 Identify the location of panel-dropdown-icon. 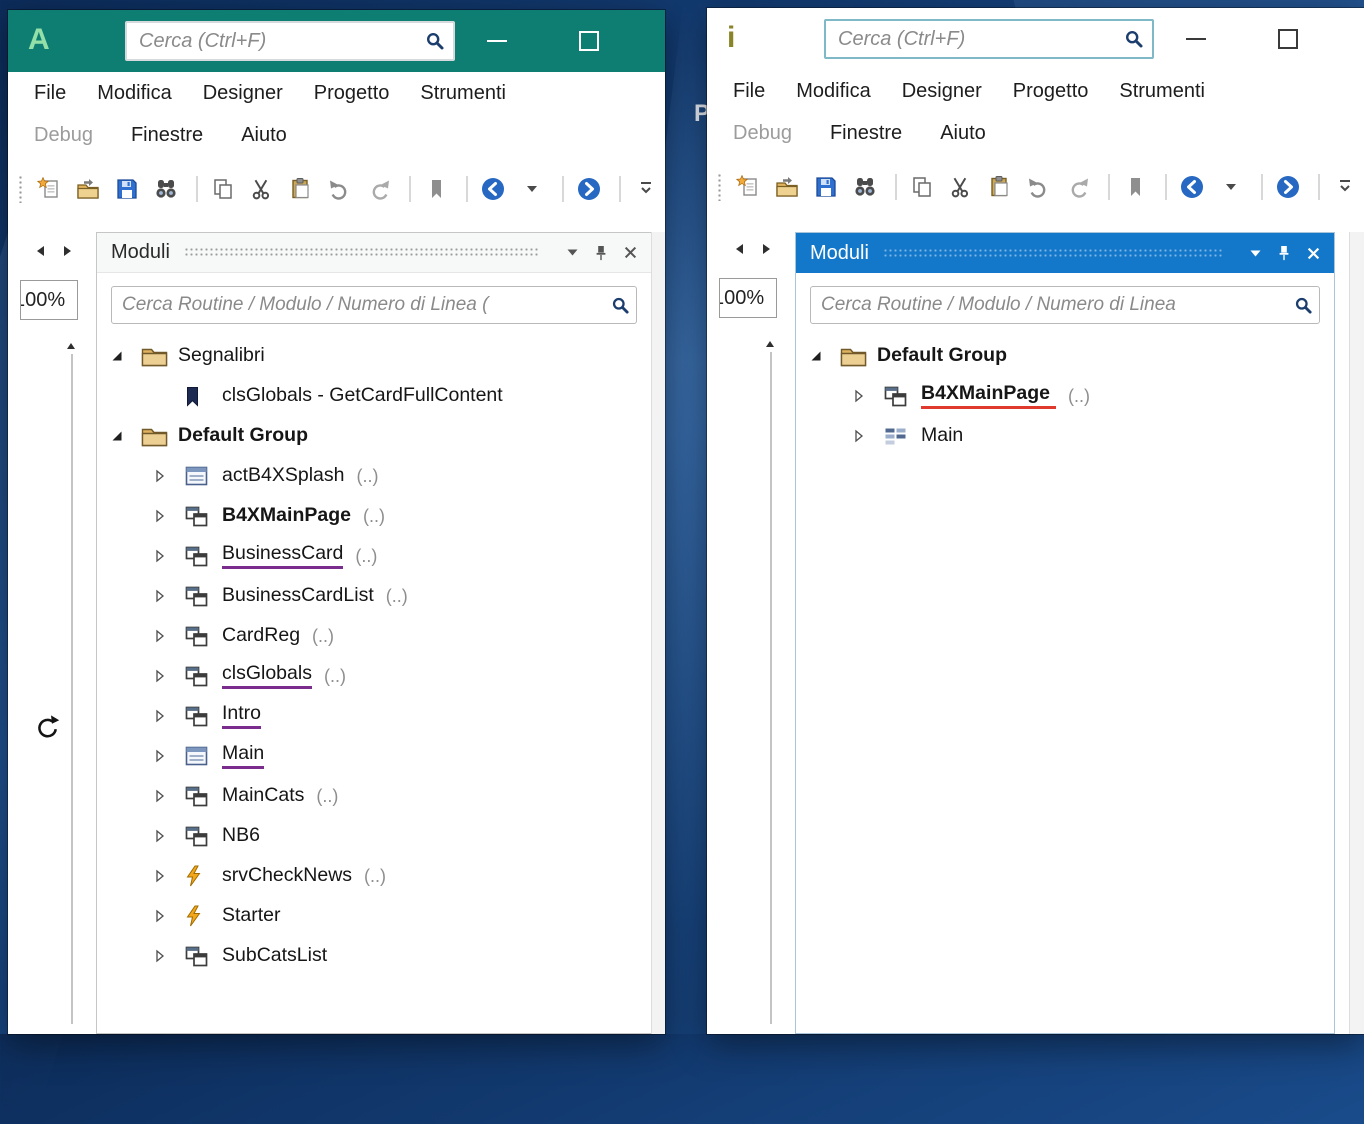
(1255, 253).